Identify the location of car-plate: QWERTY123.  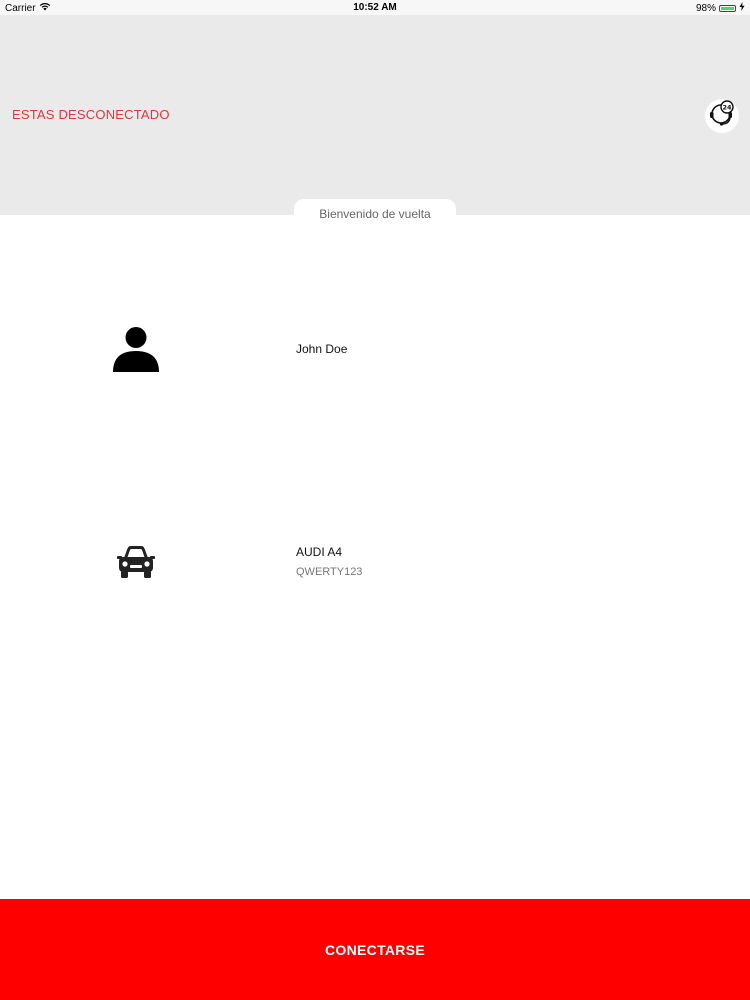
(329, 572).